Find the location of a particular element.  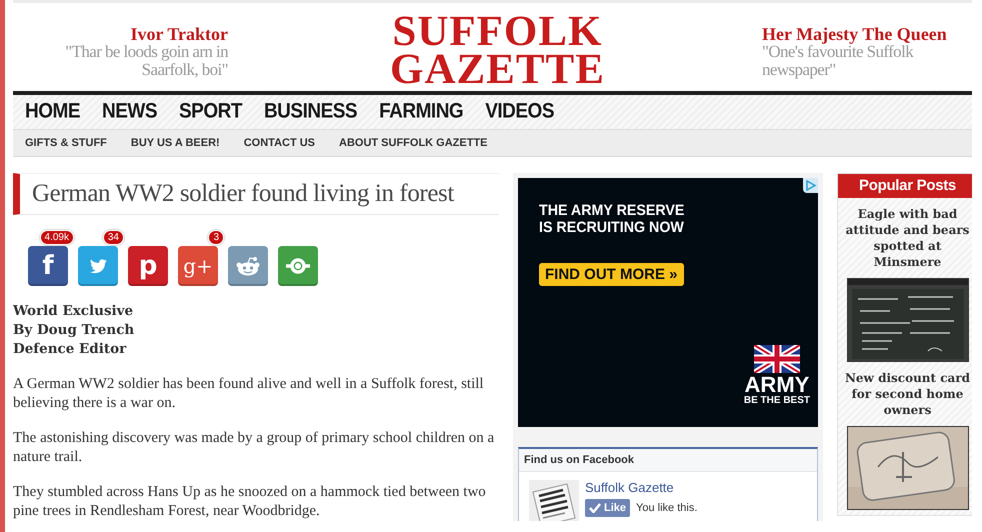

quote-author: Her Majesty The Queen is located at coordinates (855, 34).